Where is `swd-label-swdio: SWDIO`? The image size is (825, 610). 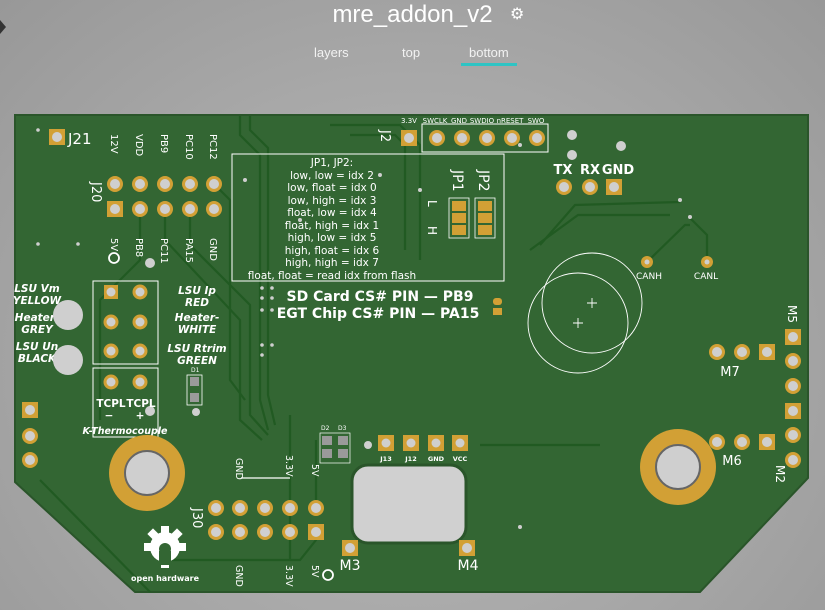
swd-label-swdio: SWDIO is located at coordinates (482, 121).